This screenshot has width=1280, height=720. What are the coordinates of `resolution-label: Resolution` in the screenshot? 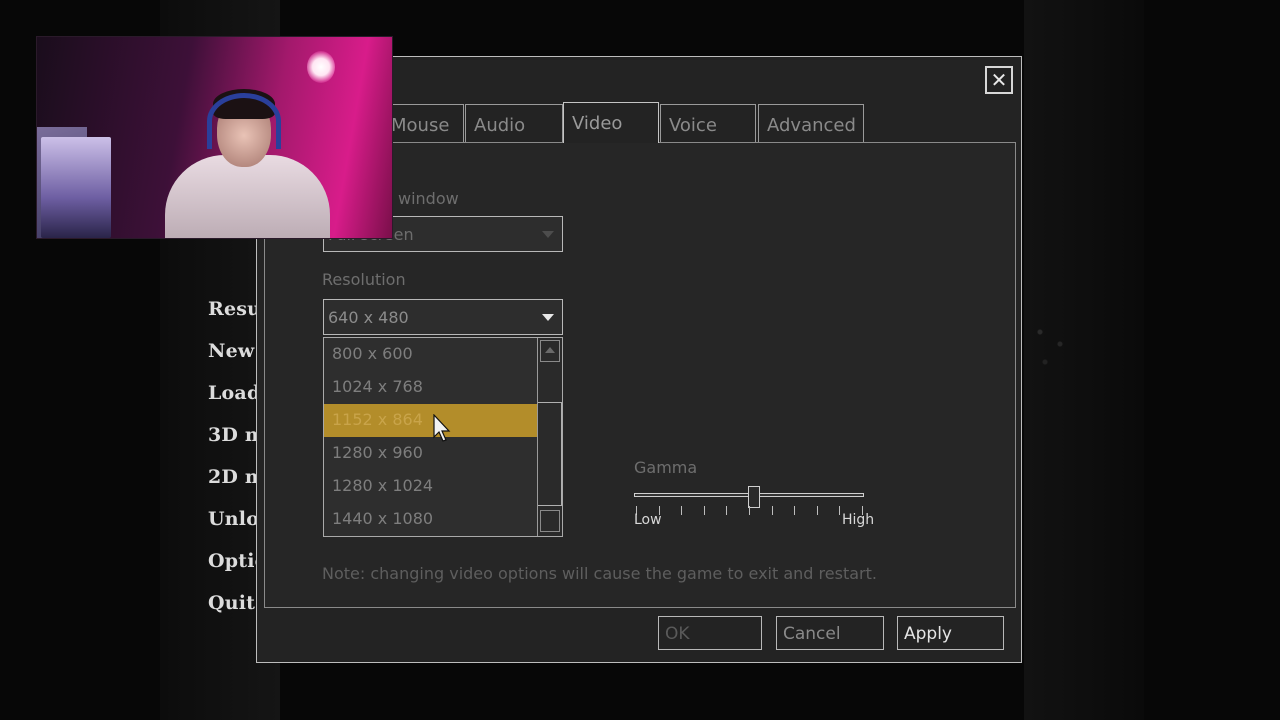 It's located at (364, 279).